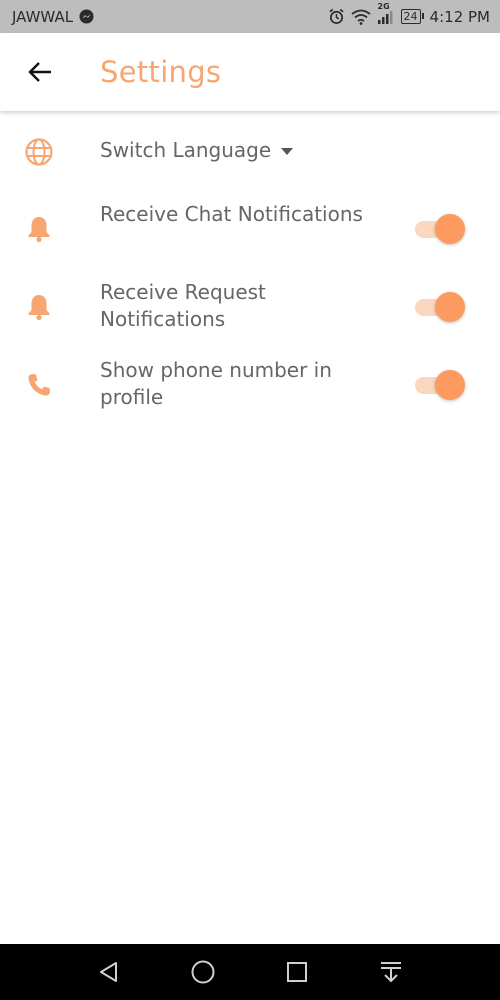 This screenshot has height=1000, width=500. I want to click on recents-square-icon, so click(297, 972).